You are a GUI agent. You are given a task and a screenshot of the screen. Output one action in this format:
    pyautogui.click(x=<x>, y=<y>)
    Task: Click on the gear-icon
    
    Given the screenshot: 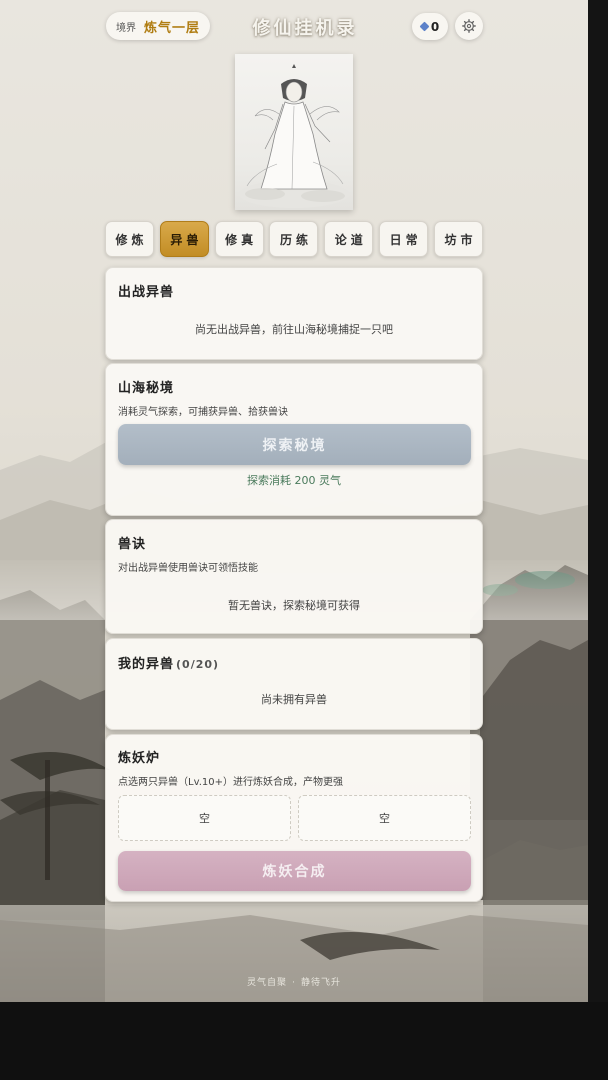 What is the action you would take?
    pyautogui.click(x=469, y=26)
    